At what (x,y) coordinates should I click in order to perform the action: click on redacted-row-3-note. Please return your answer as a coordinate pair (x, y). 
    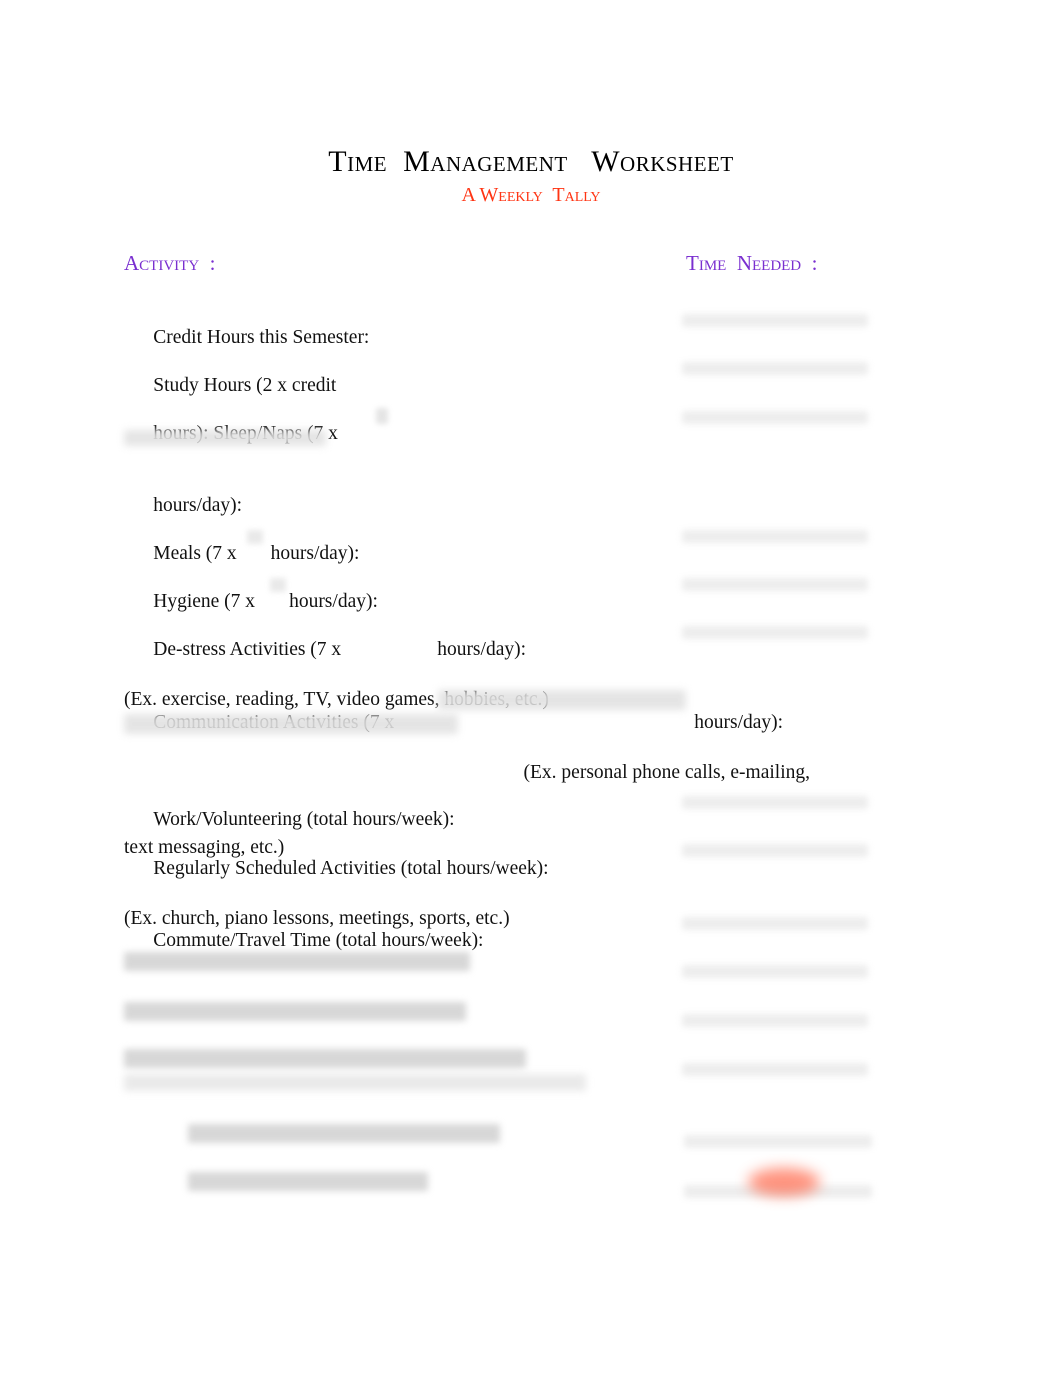
    Looking at the image, I should click on (355, 1082).